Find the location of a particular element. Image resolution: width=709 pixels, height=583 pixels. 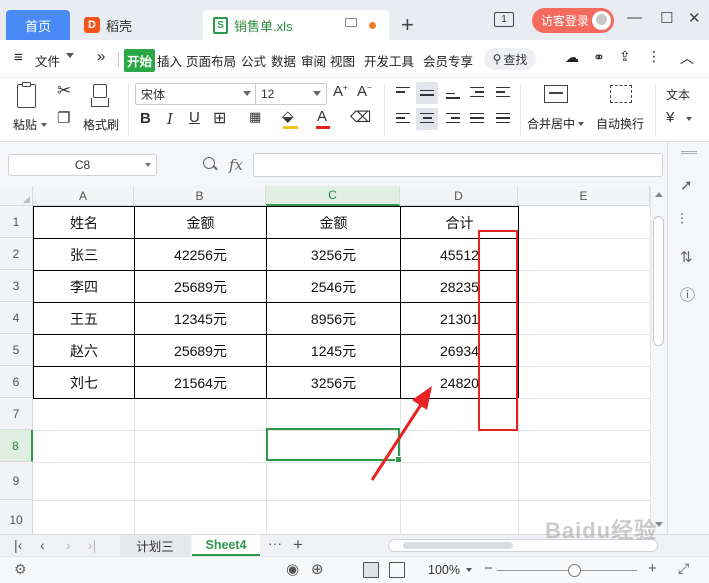

currency-icon: ¥ is located at coordinates (670, 117).